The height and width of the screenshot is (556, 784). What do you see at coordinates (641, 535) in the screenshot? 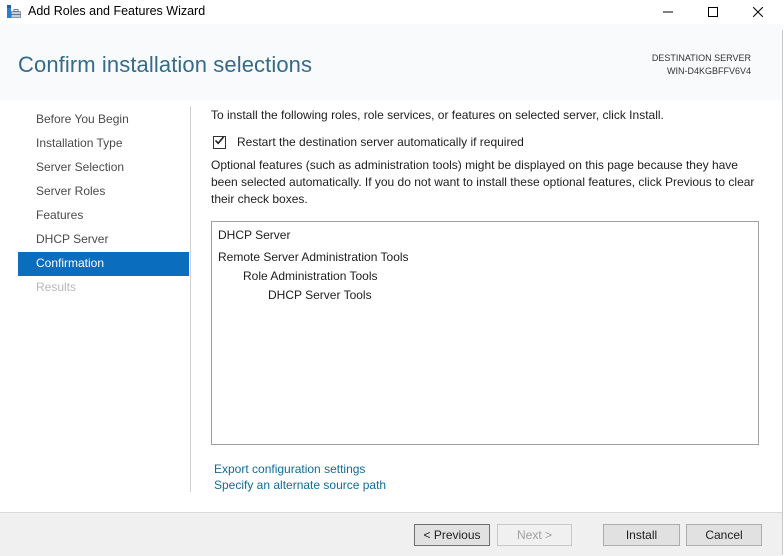
I see `install-button: Install` at bounding box center [641, 535].